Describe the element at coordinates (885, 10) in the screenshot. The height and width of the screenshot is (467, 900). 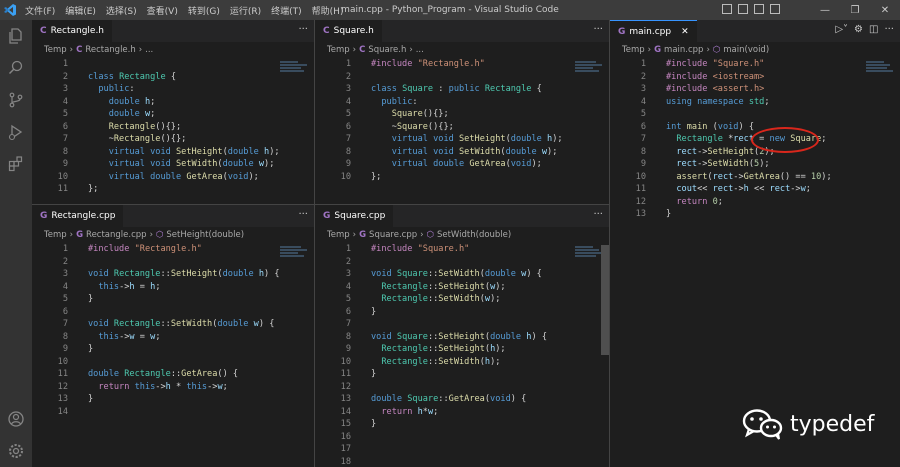
I see `close-icon: ✕` at that location.